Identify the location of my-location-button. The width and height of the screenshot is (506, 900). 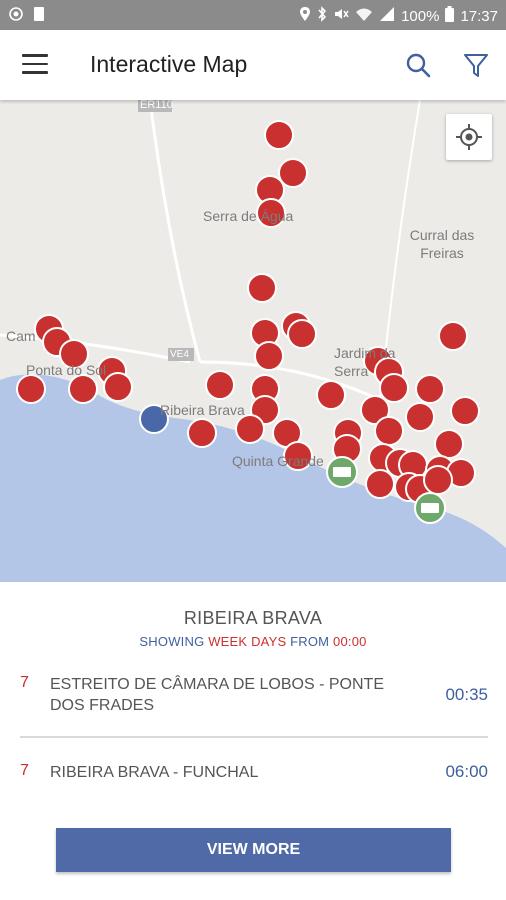
(469, 137).